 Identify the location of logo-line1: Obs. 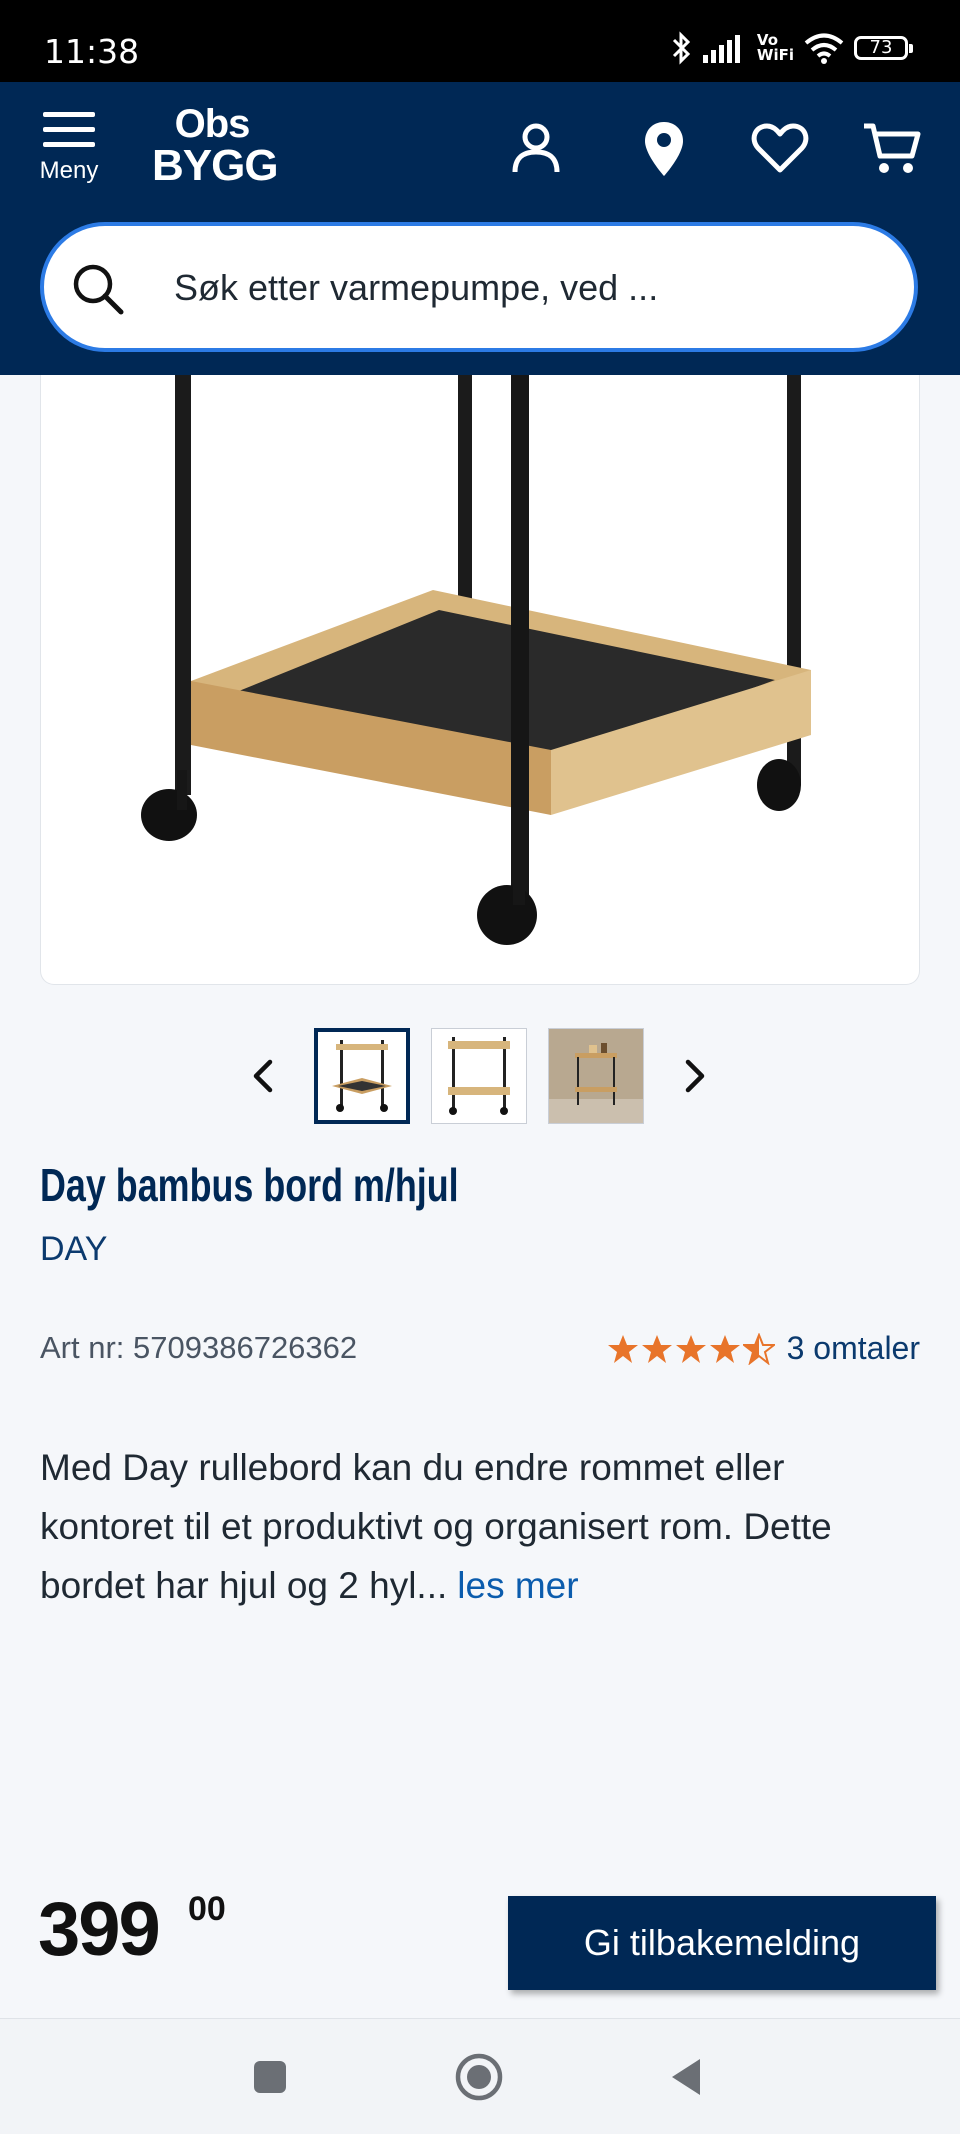
(212, 124).